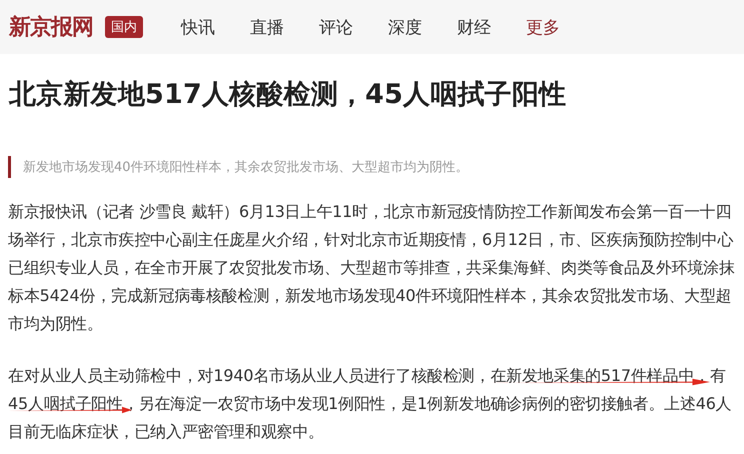 This screenshot has height=454, width=744. I want to click on nav-link: 财经, so click(474, 27).